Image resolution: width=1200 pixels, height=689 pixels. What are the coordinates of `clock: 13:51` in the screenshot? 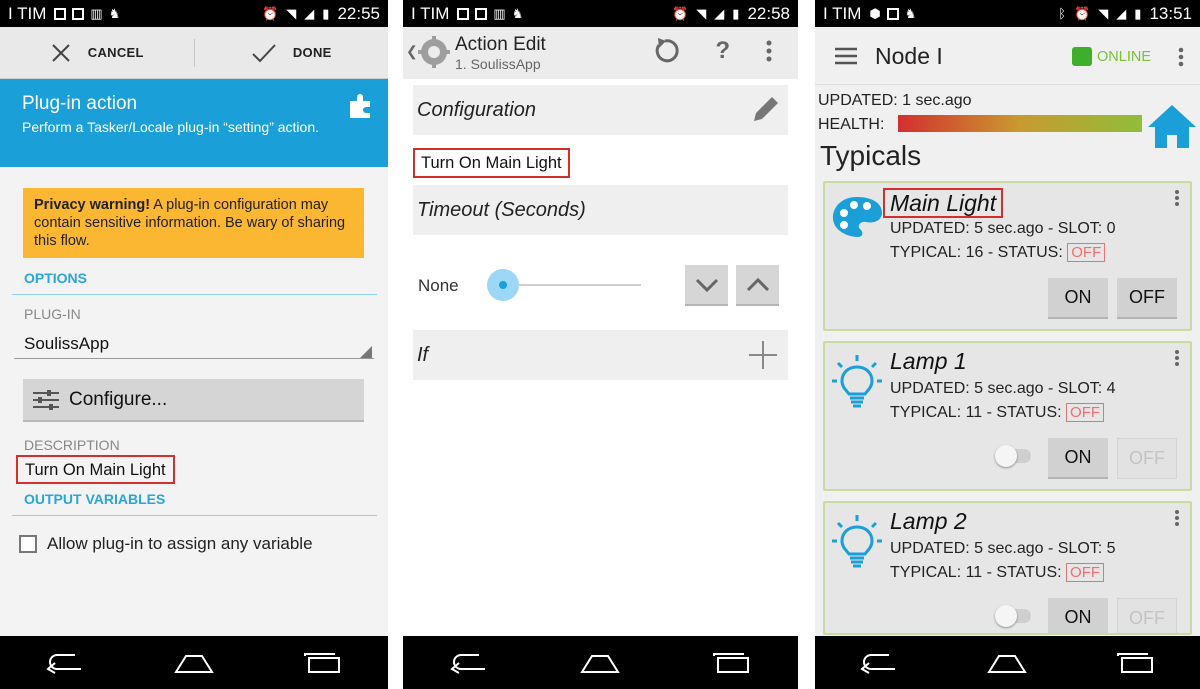 It's located at (1170, 13).